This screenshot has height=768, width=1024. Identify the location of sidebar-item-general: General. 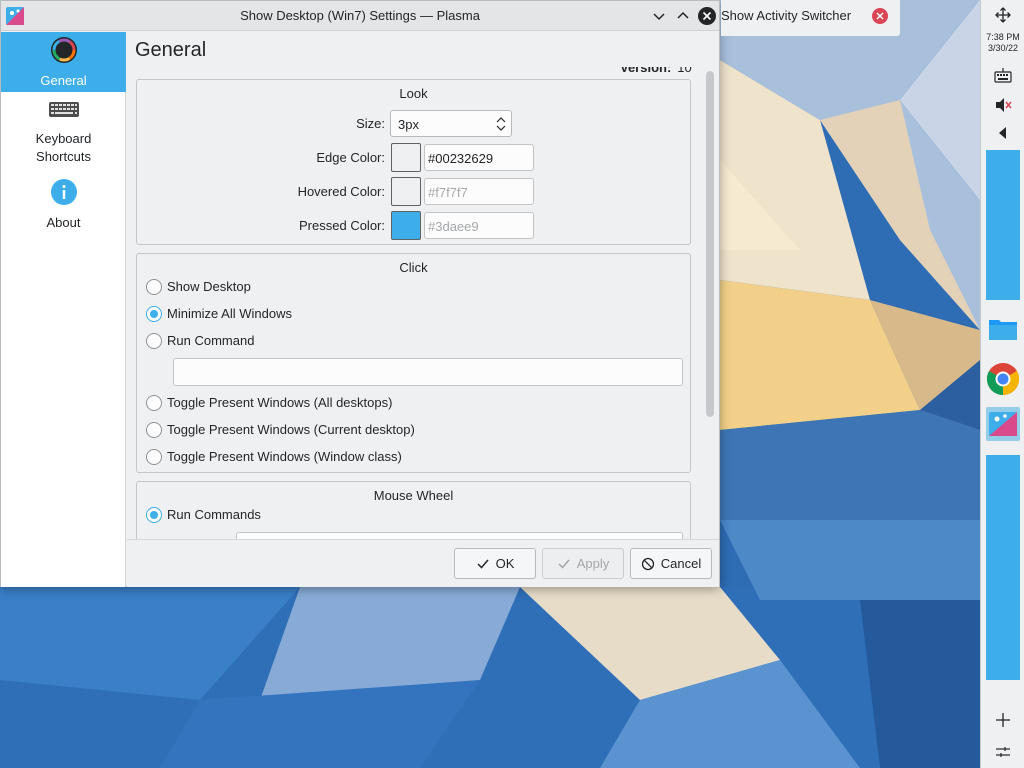
(63, 62).